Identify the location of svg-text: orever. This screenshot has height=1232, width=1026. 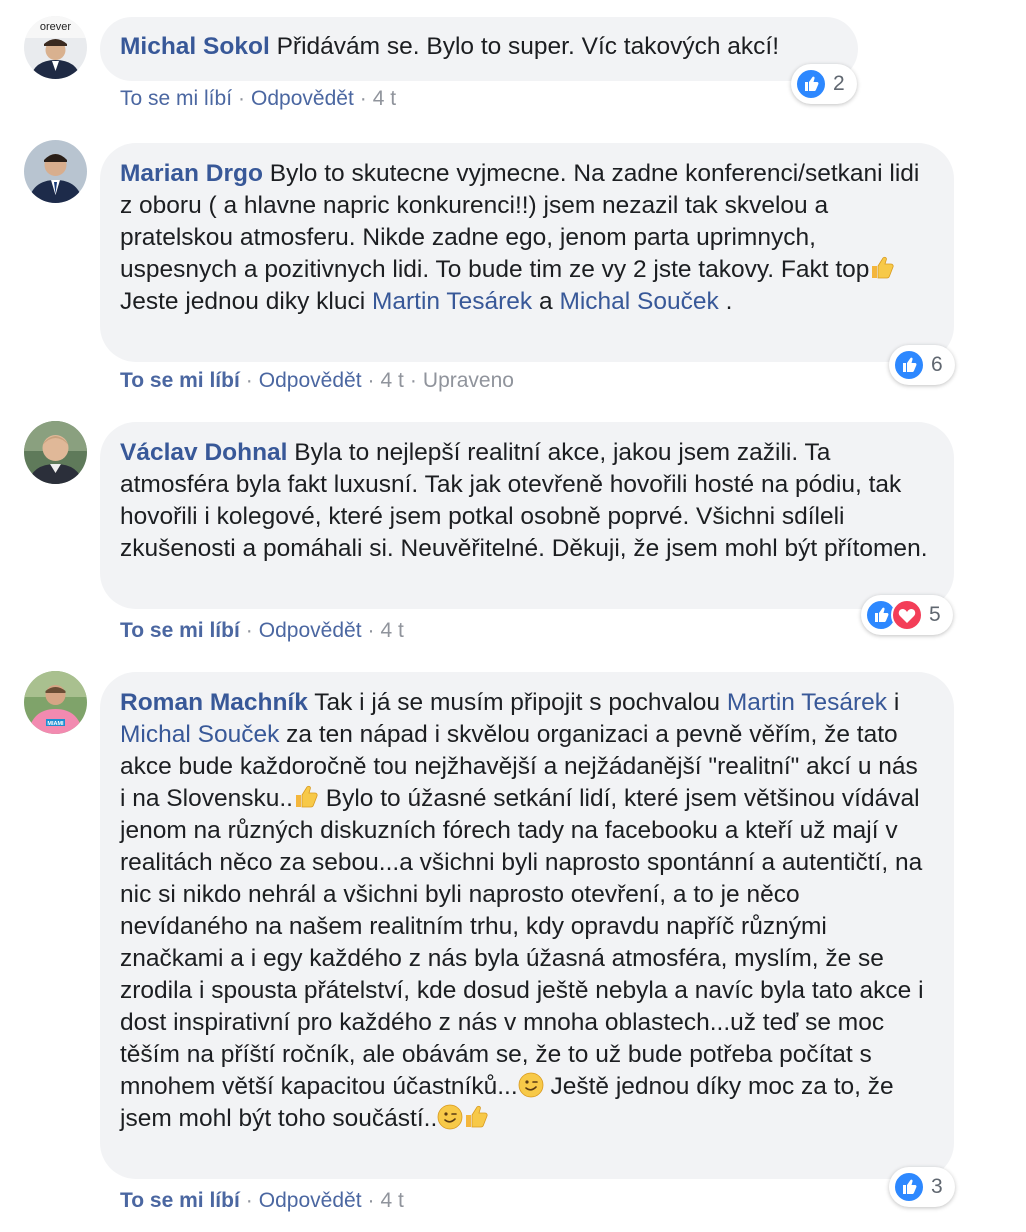
(56, 27).